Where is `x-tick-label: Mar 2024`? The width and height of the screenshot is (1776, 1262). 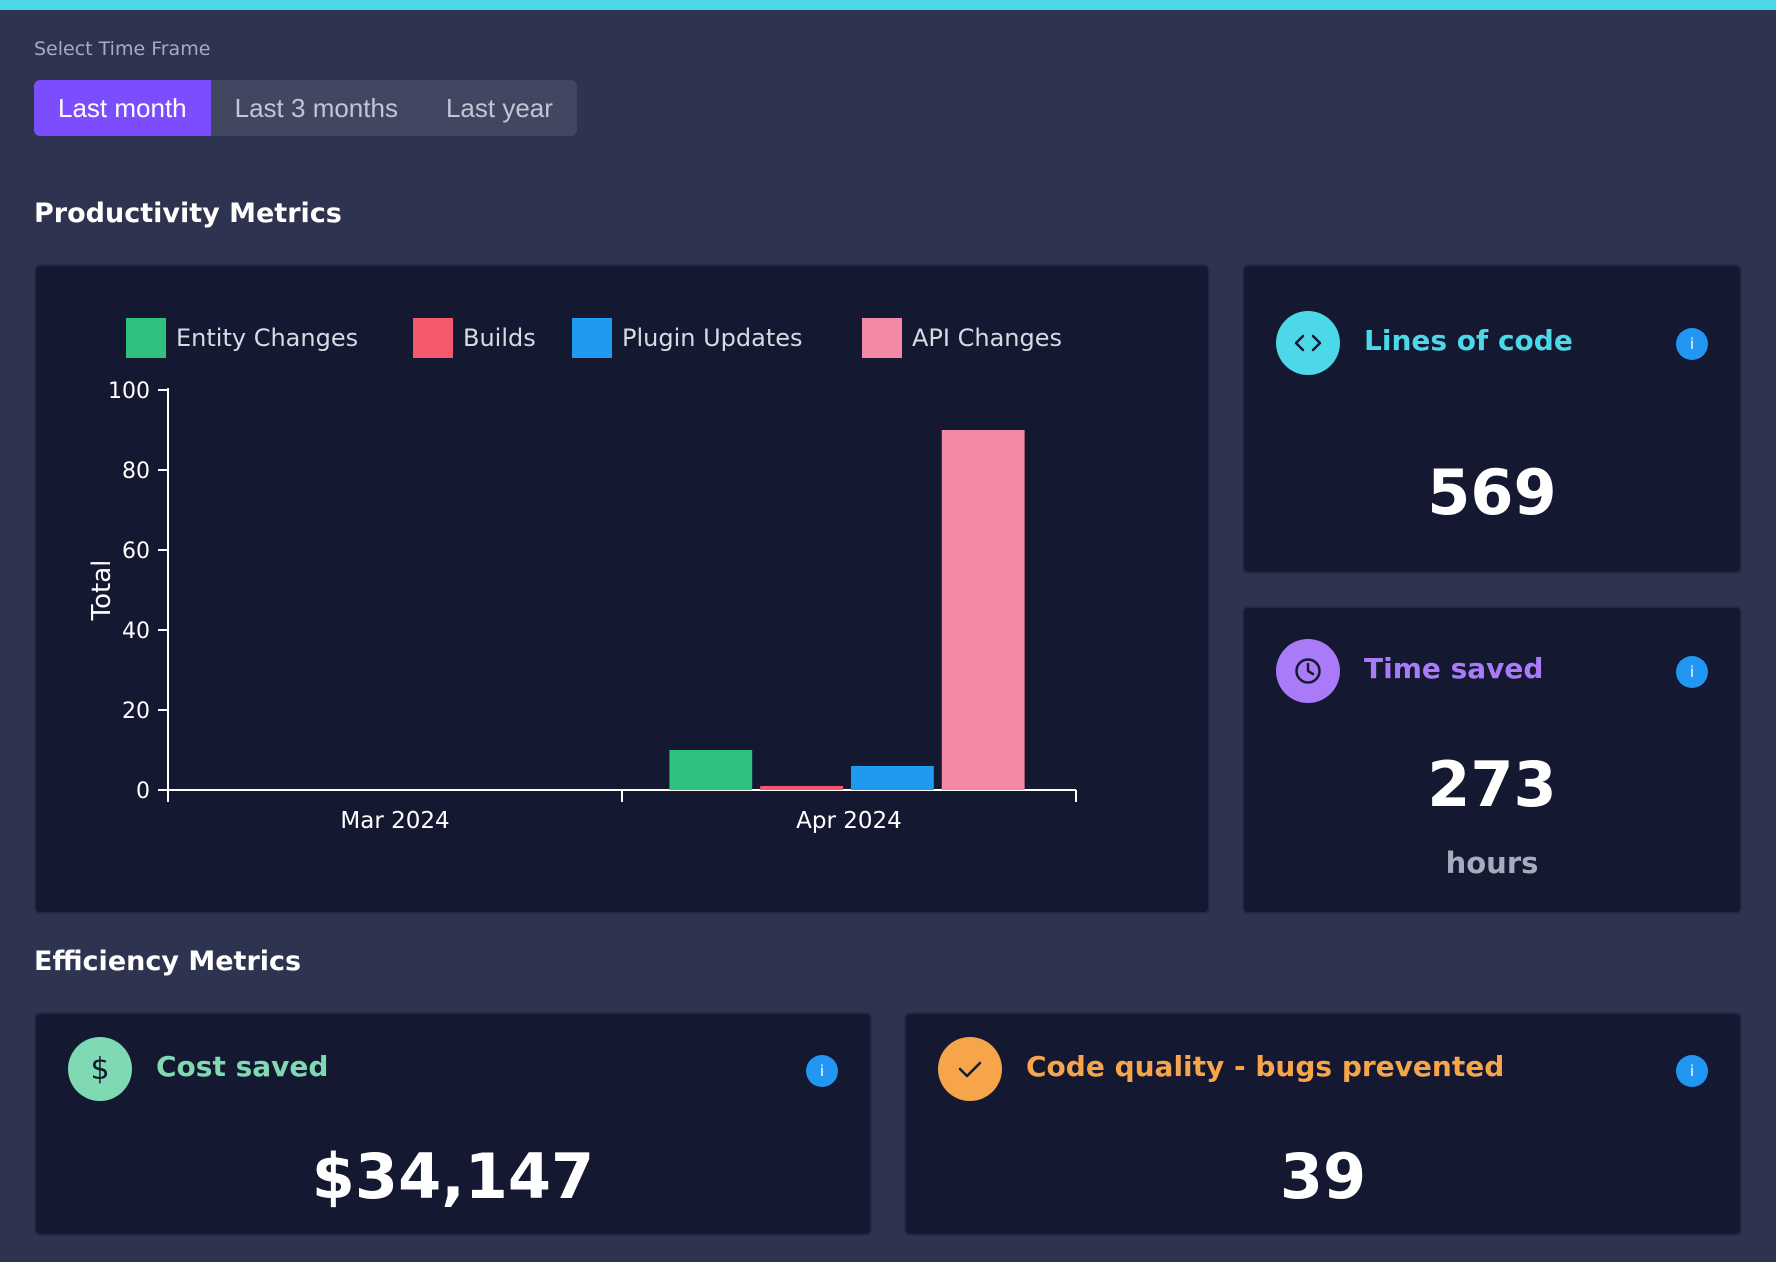 x-tick-label: Mar 2024 is located at coordinates (394, 821).